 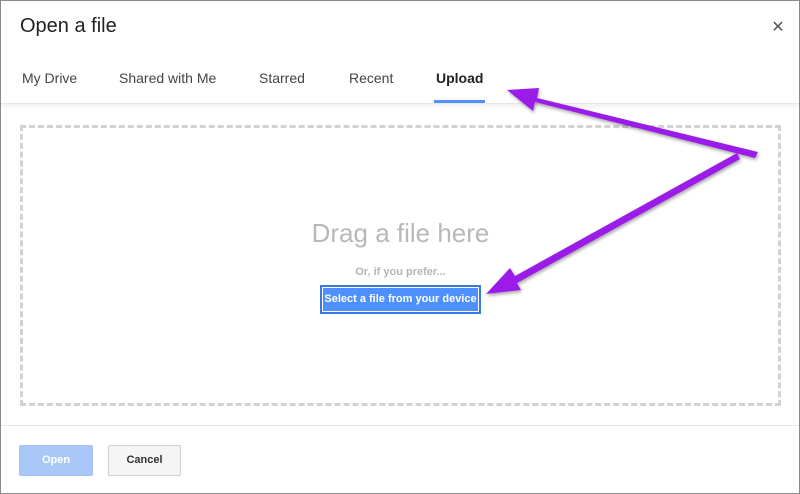 I want to click on tab-my-drive: My Drive, so click(x=49, y=79).